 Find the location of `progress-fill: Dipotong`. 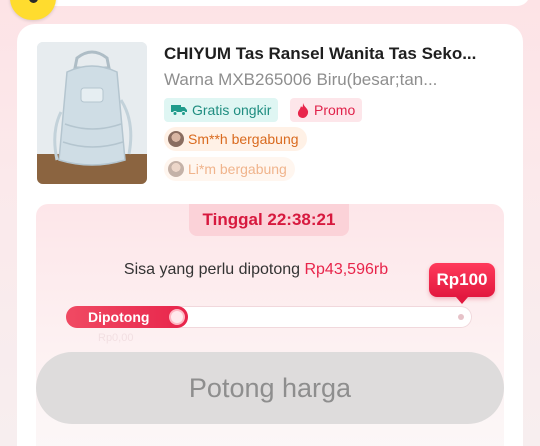

progress-fill: Dipotong is located at coordinates (127, 317).